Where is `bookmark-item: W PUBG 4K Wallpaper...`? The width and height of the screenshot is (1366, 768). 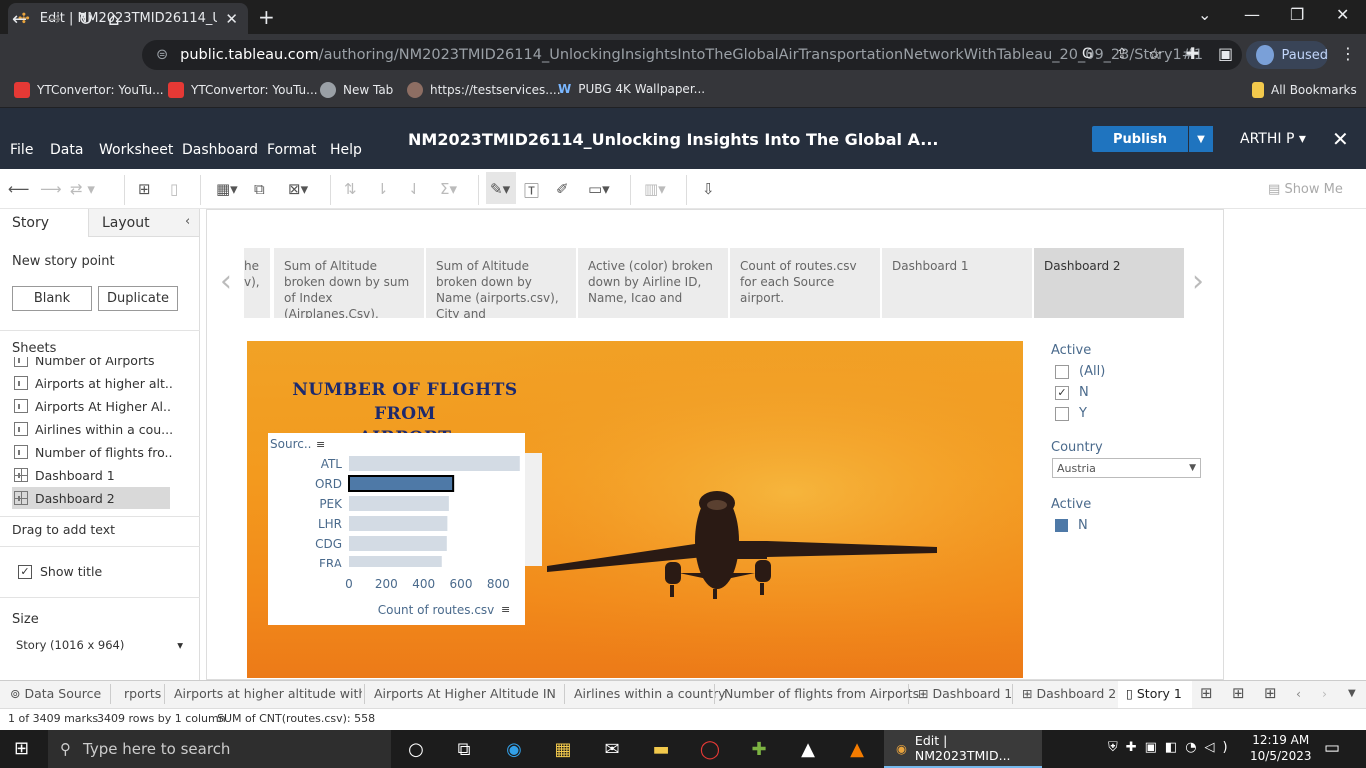 bookmark-item: W PUBG 4K Wallpaper... is located at coordinates (631, 89).